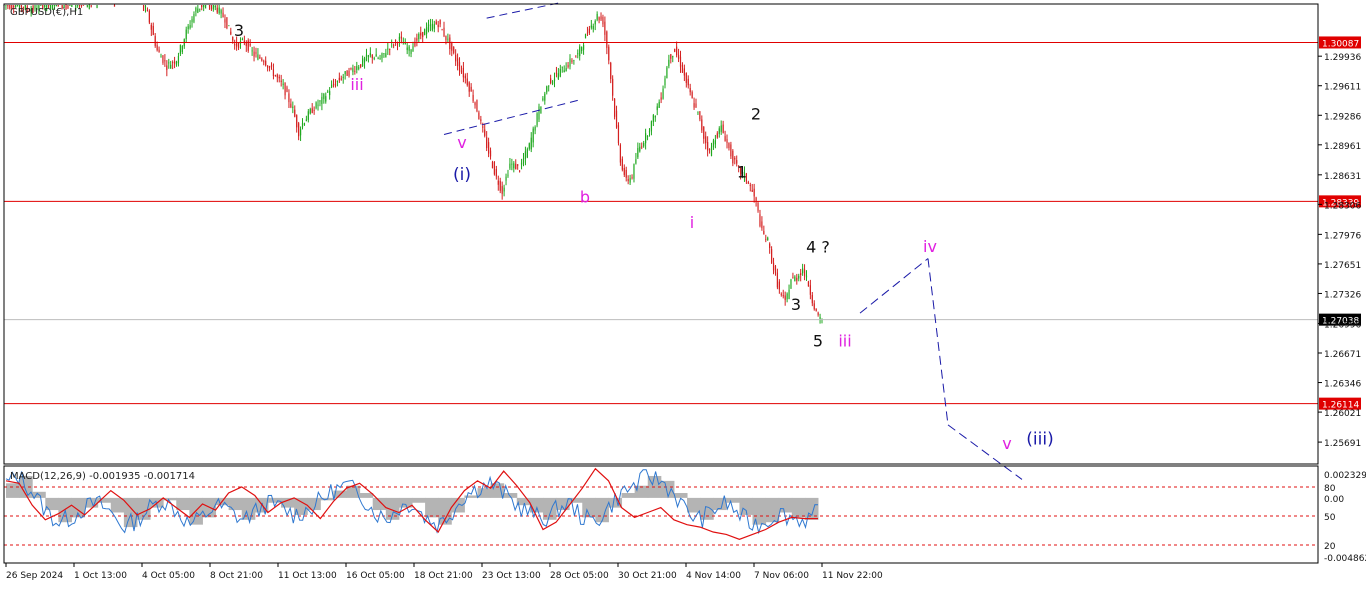 This screenshot has width=1366, height=592. I want to click on price-axis-label: 1.28631, so click(1342, 177).